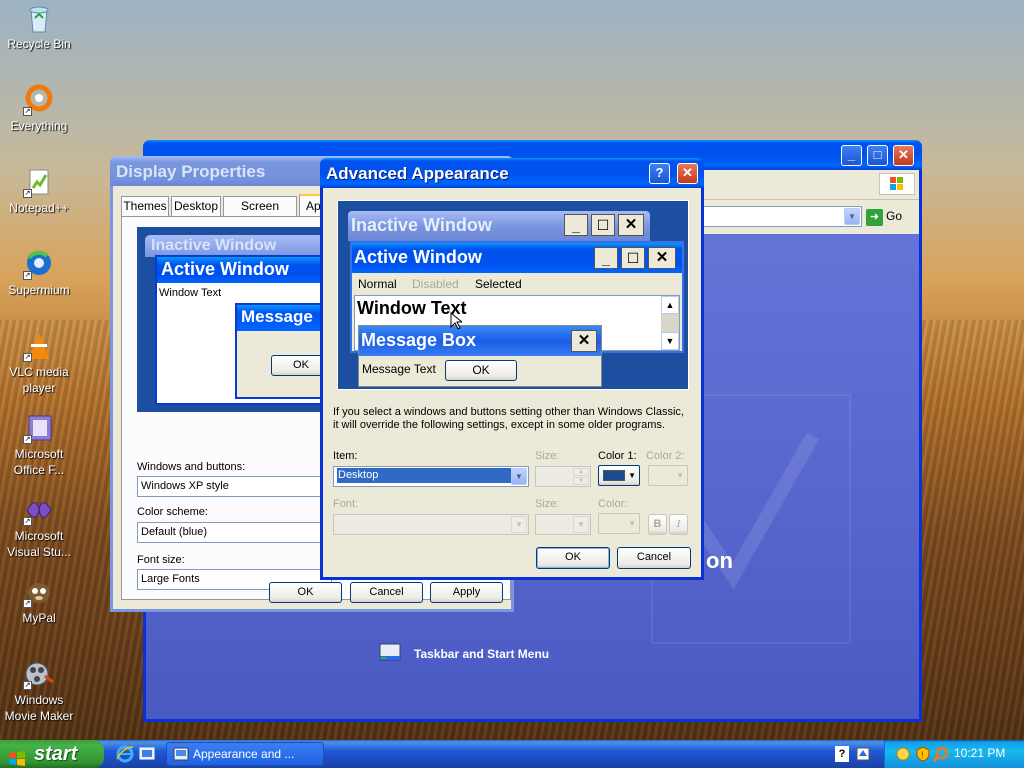 This screenshot has width=1024, height=768. I want to click on desktop-icon-mypal: ↗ MyPal, so click(39, 601).